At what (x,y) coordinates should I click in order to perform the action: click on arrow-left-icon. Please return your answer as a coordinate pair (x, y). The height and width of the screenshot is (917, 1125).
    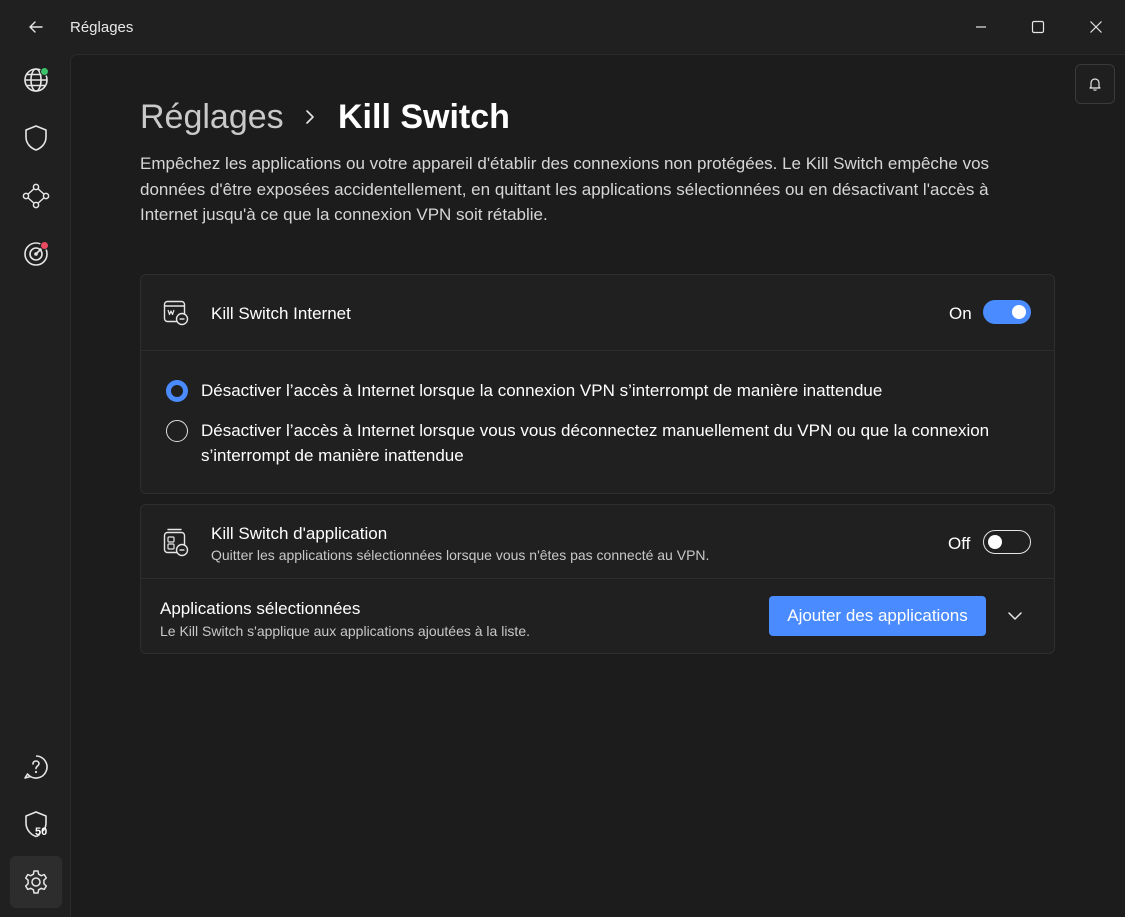
    Looking at the image, I should click on (36, 27).